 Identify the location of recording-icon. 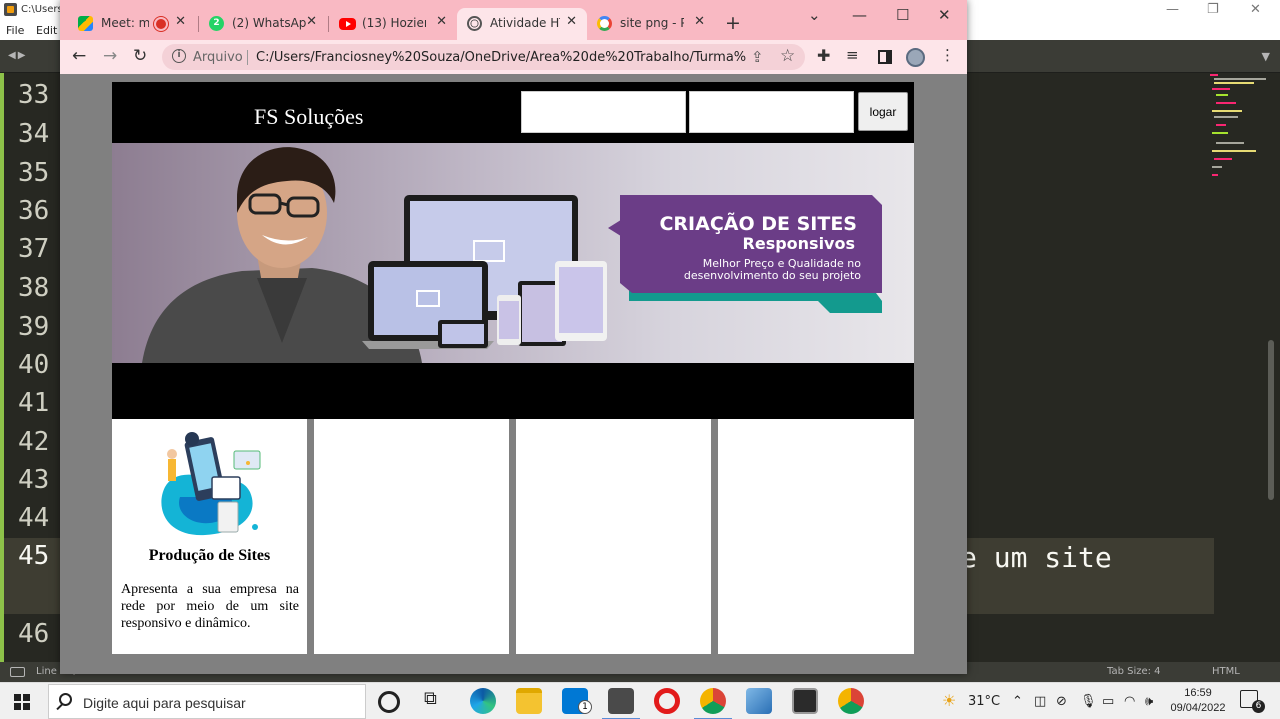
(161, 24).